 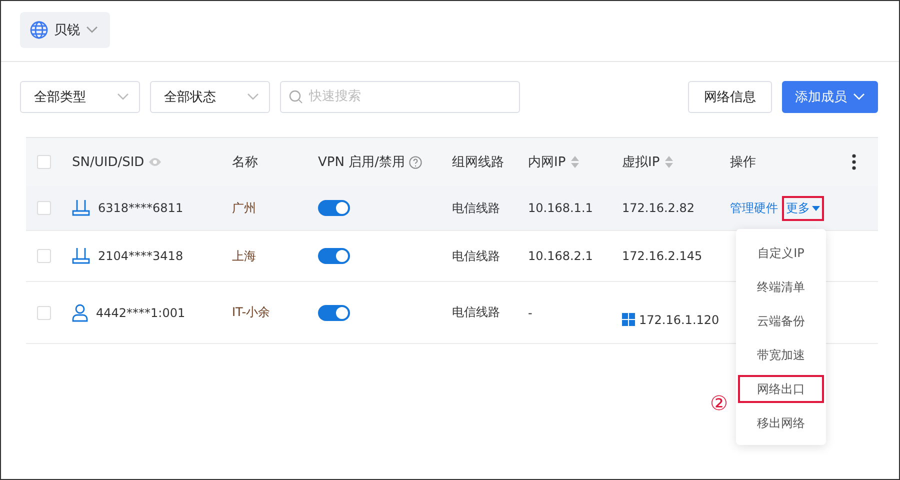 I want to click on step-number: ②, so click(x=719, y=403).